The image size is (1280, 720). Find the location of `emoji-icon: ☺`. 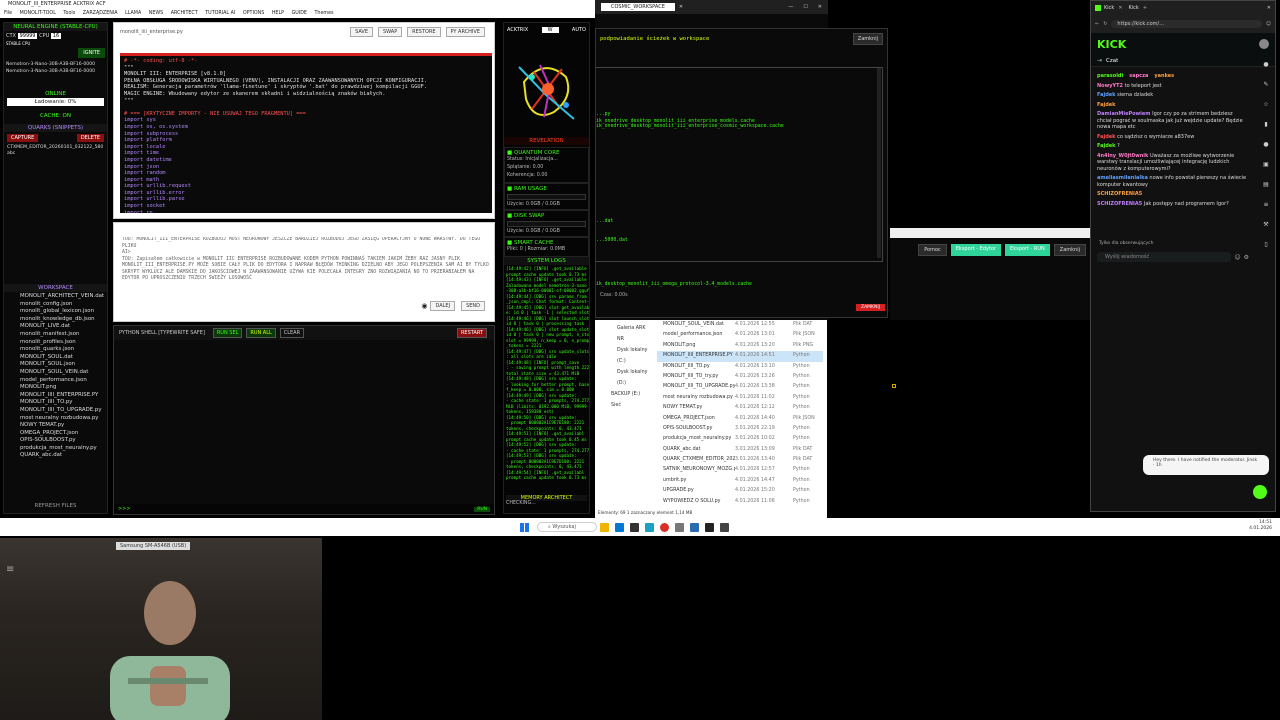

emoji-icon: ☺ is located at coordinates (1237, 257).